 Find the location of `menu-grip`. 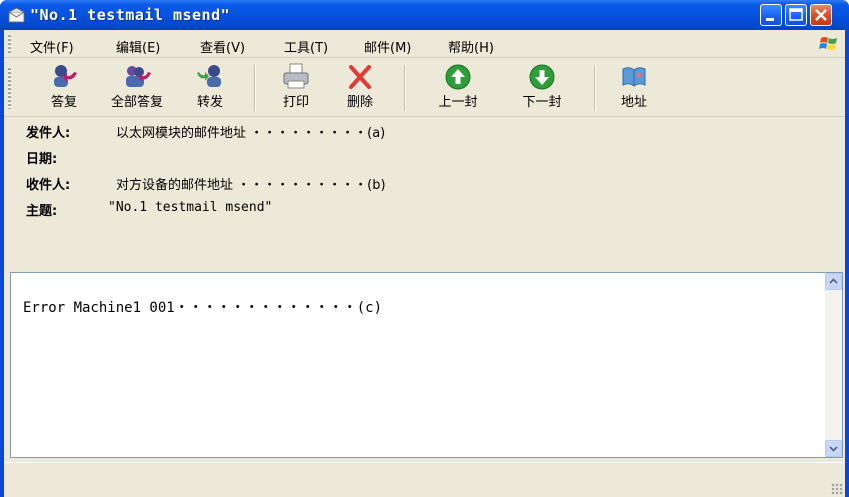

menu-grip is located at coordinates (9, 44).